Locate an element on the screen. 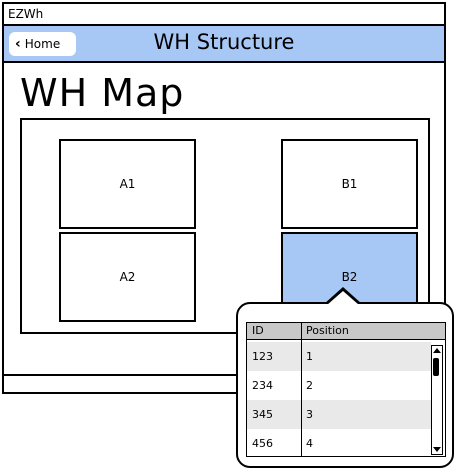  window-title: EZWh is located at coordinates (26, 14).